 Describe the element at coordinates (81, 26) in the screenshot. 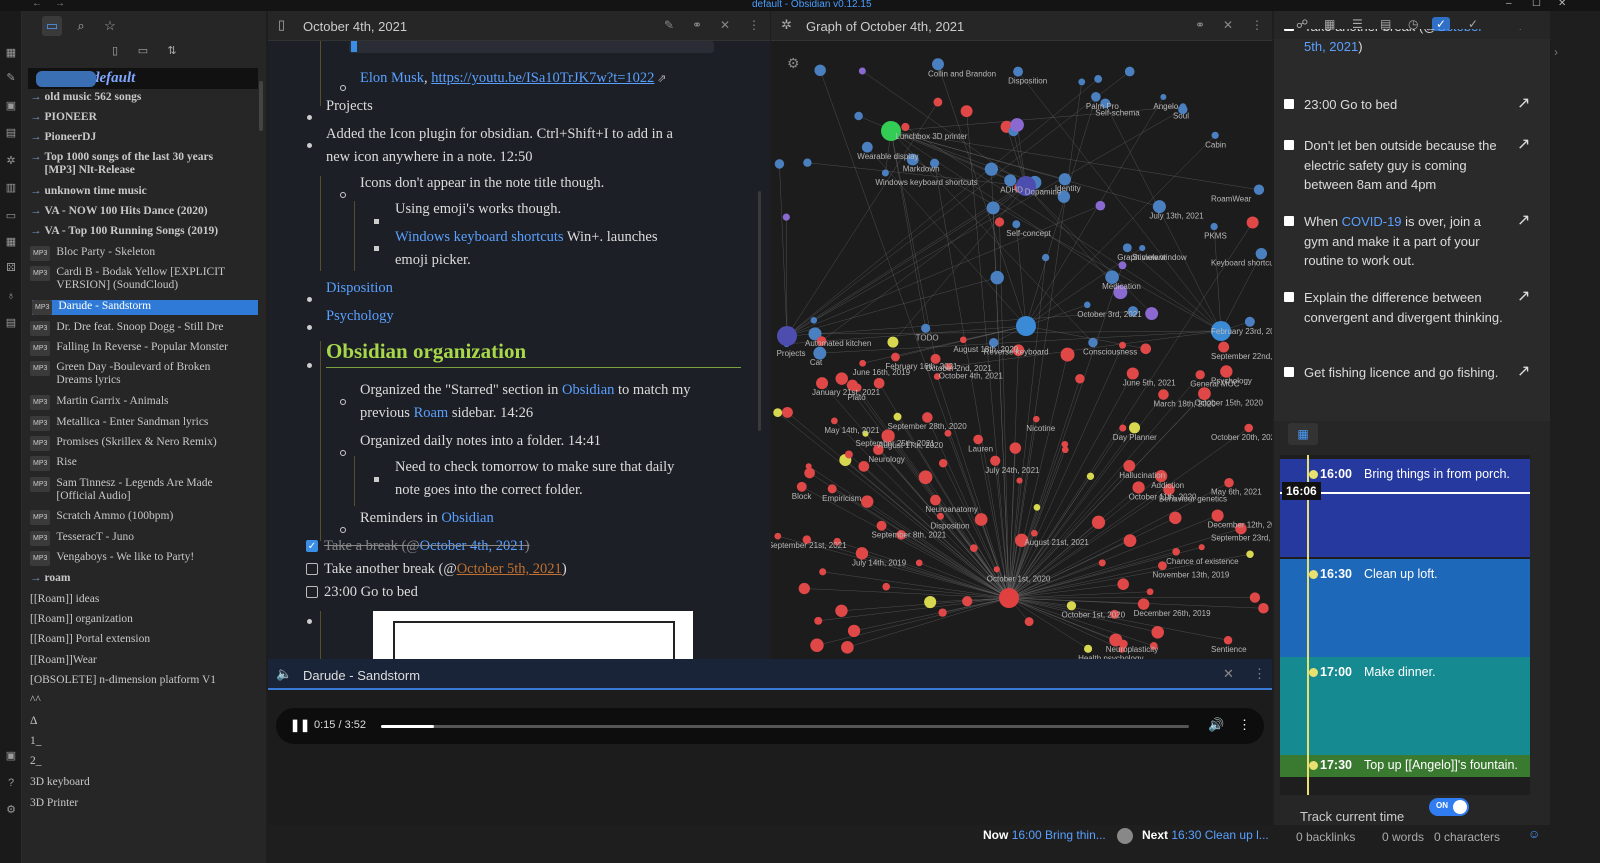

I see `search-icon: ⌕` at that location.